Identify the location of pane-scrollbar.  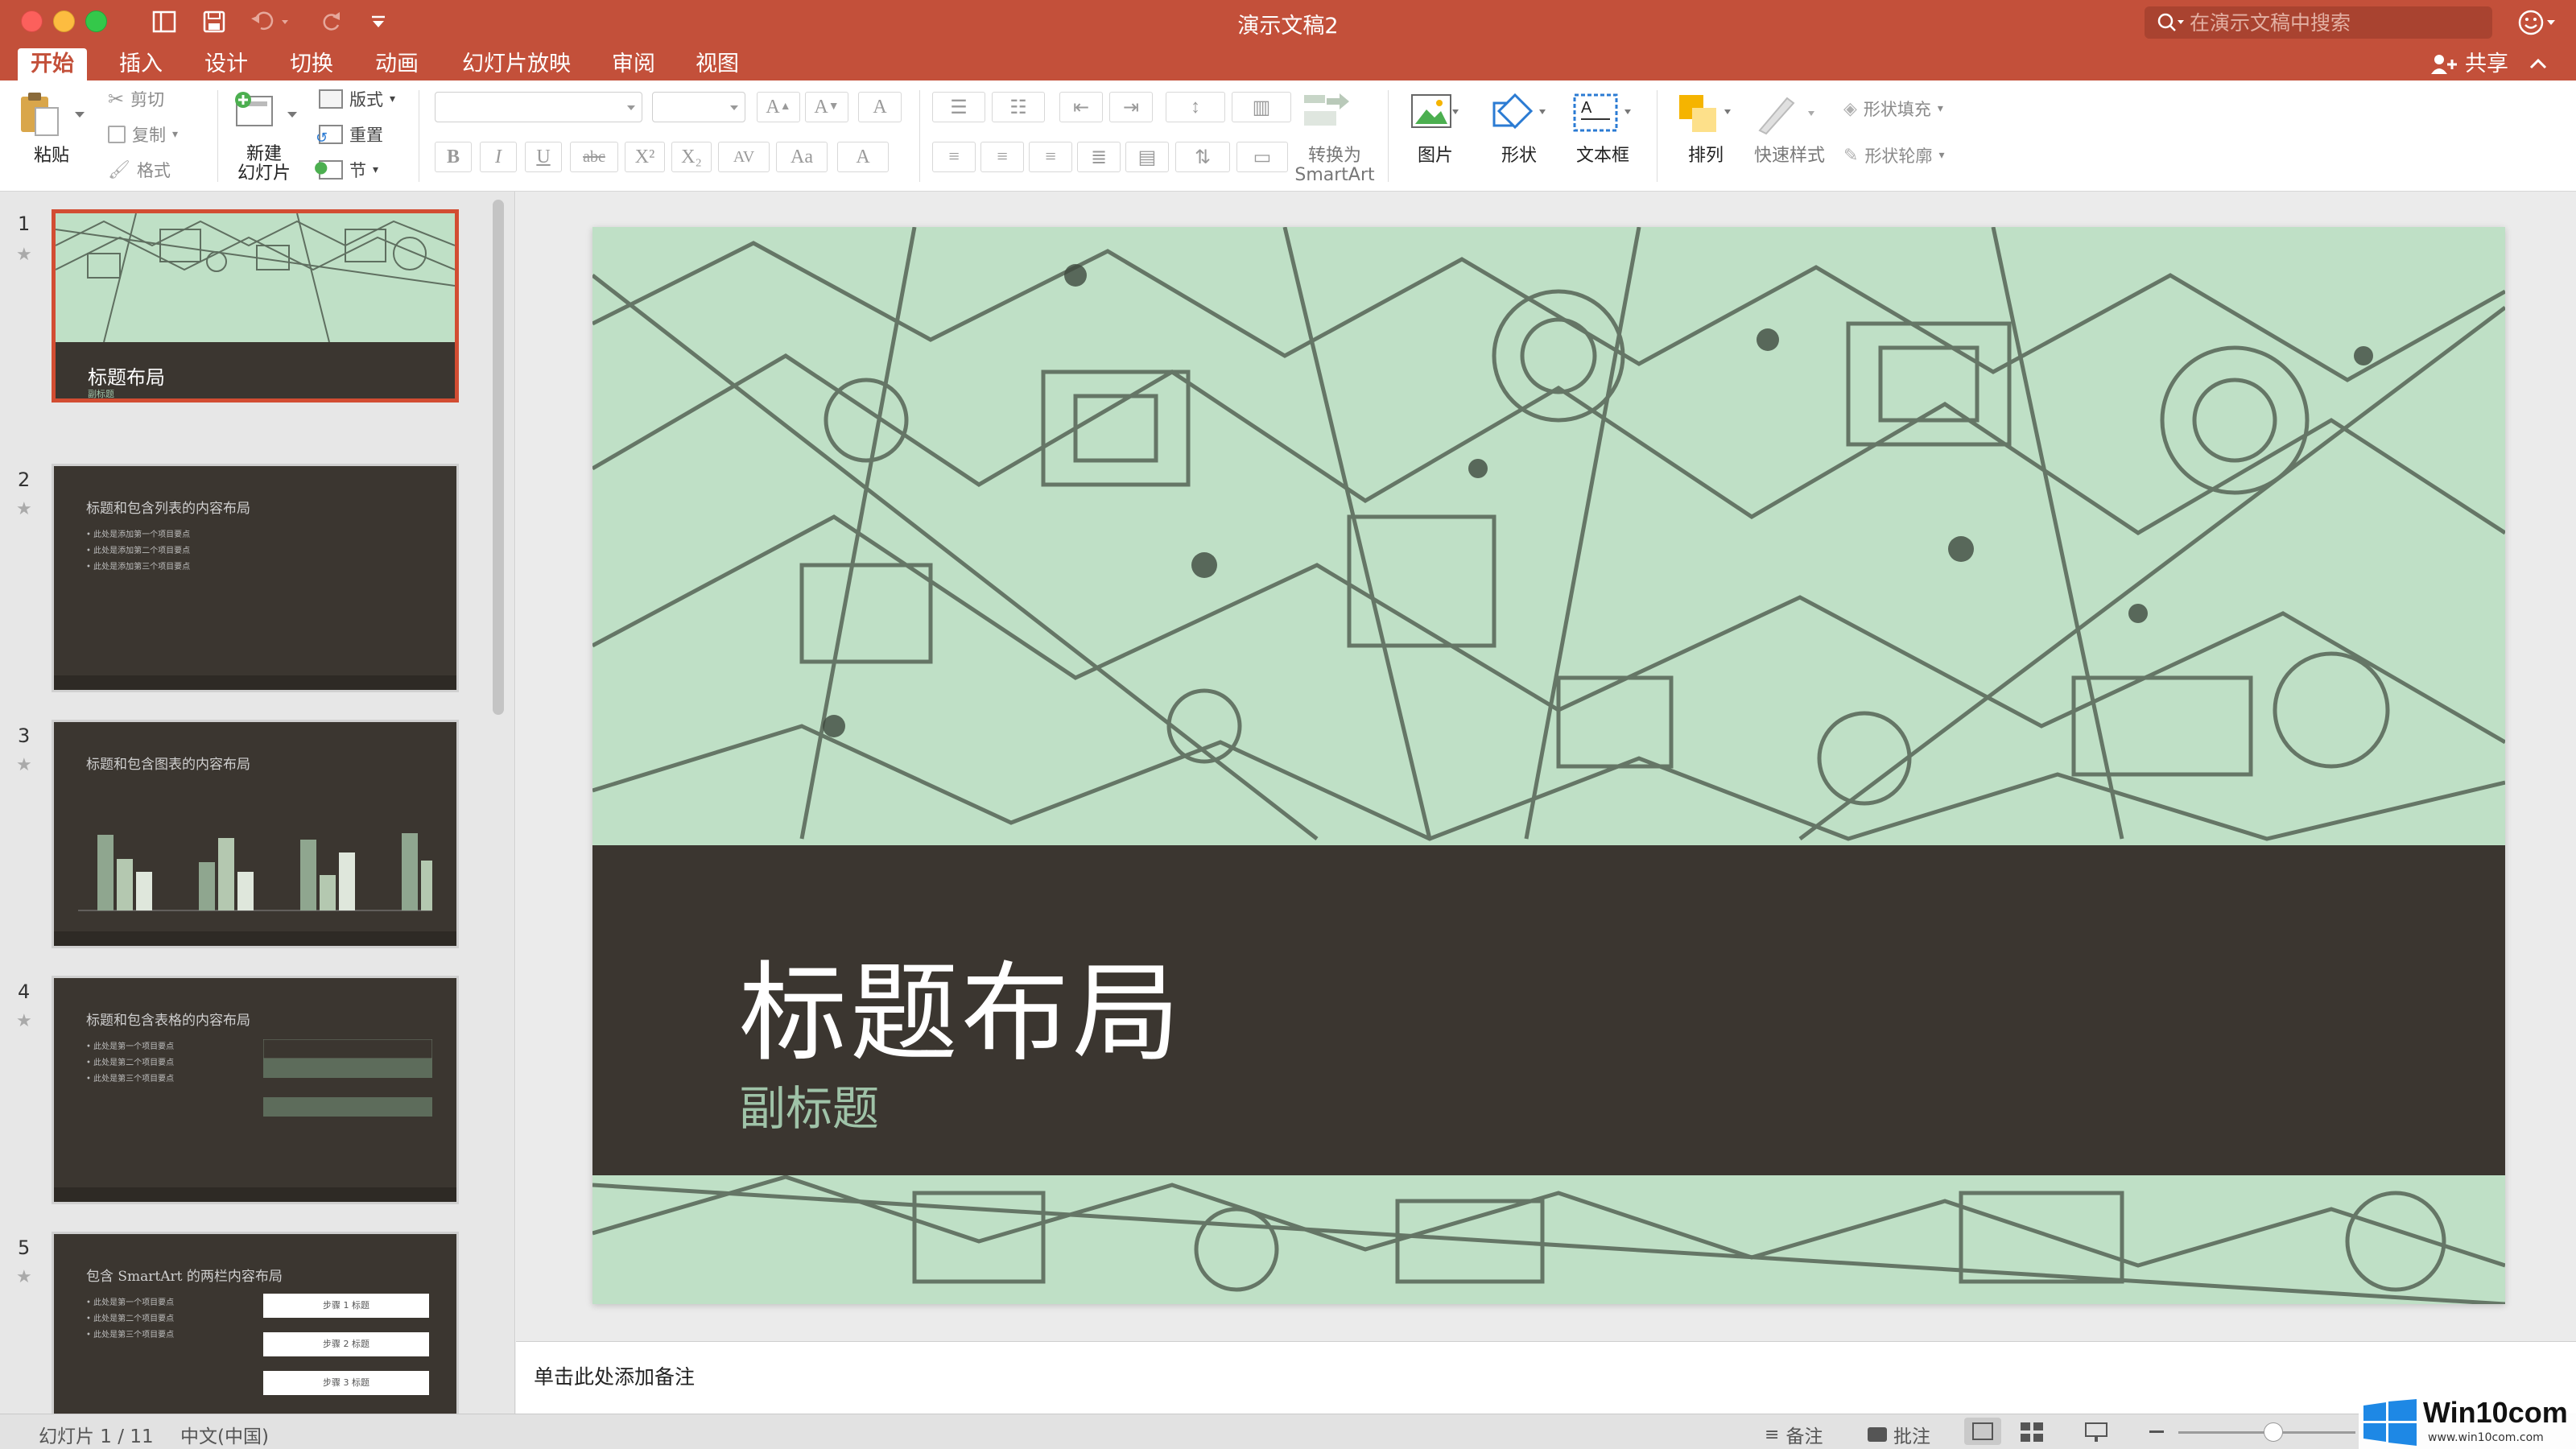
(498, 457).